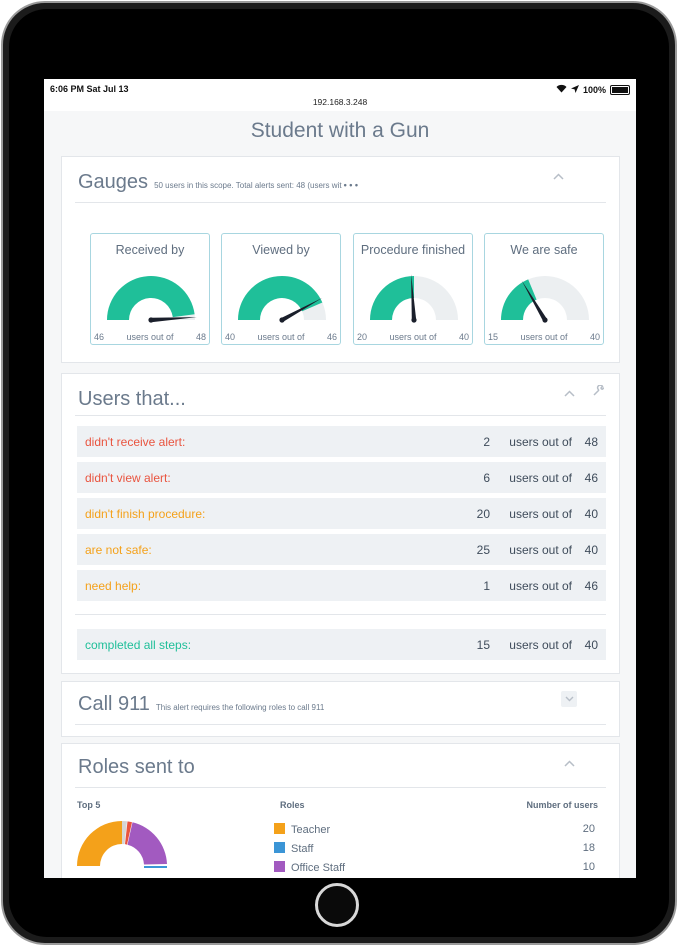 Image resolution: width=680 pixels, height=948 pixels. Describe the element at coordinates (486, 586) in the screenshot. I see `row-count: 1` at that location.